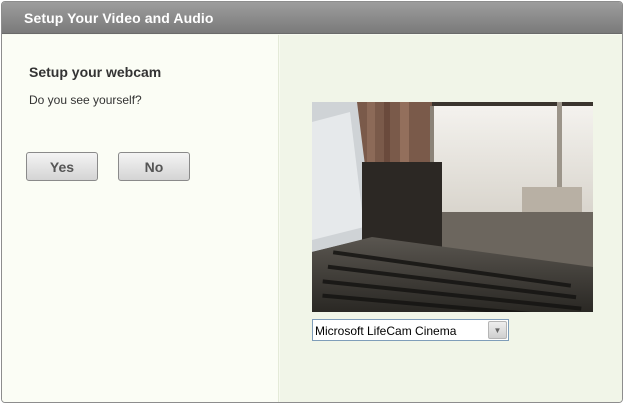  I want to click on camera-select: Microsoft LifeCam Cinema ▼, so click(410, 330).